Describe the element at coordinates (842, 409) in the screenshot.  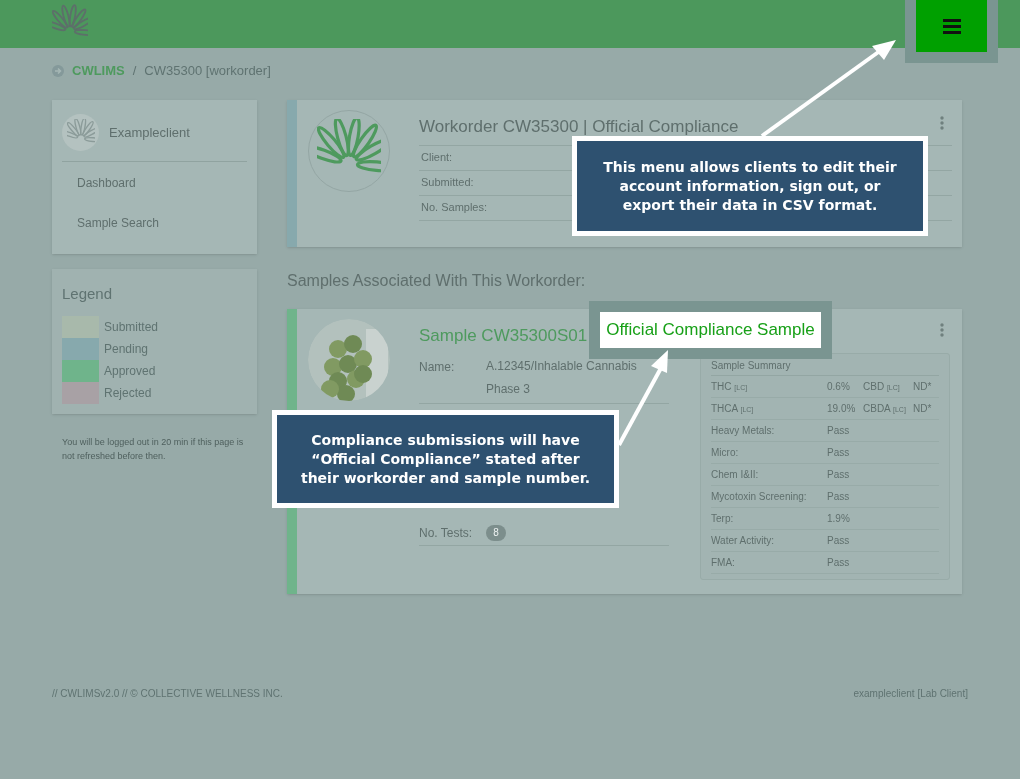
I see `summary-value: 19.0%` at that location.